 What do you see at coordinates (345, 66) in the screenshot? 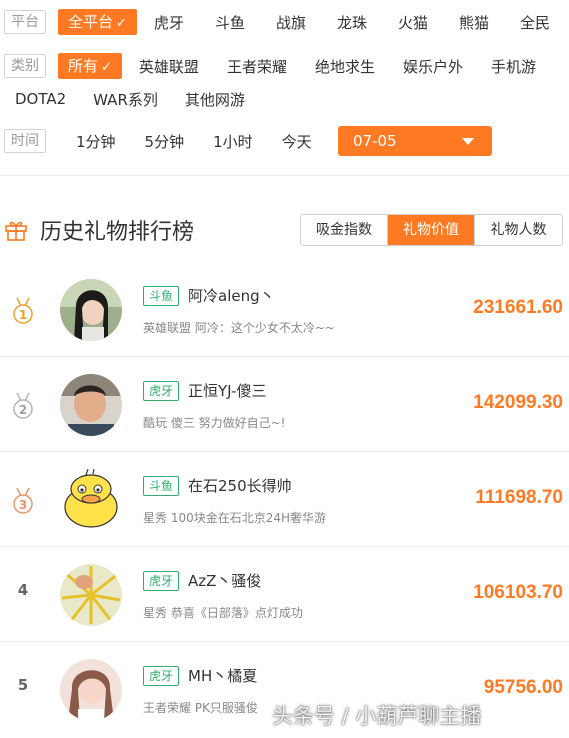
I see `category-option-pubg: 绝地求生` at bounding box center [345, 66].